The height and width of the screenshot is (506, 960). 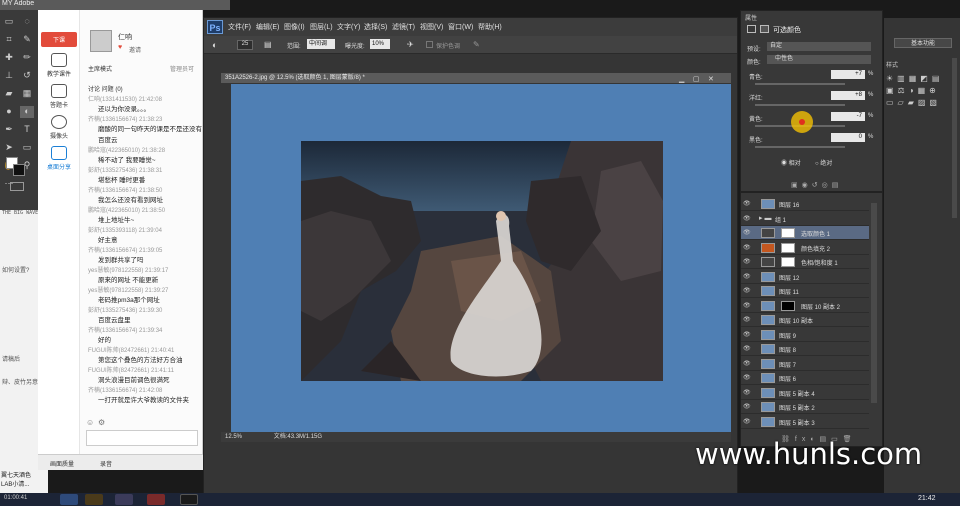 What do you see at coordinates (805, 335) in the screenshot?
I see `layer-row: 👁 图层 9` at bounding box center [805, 335].